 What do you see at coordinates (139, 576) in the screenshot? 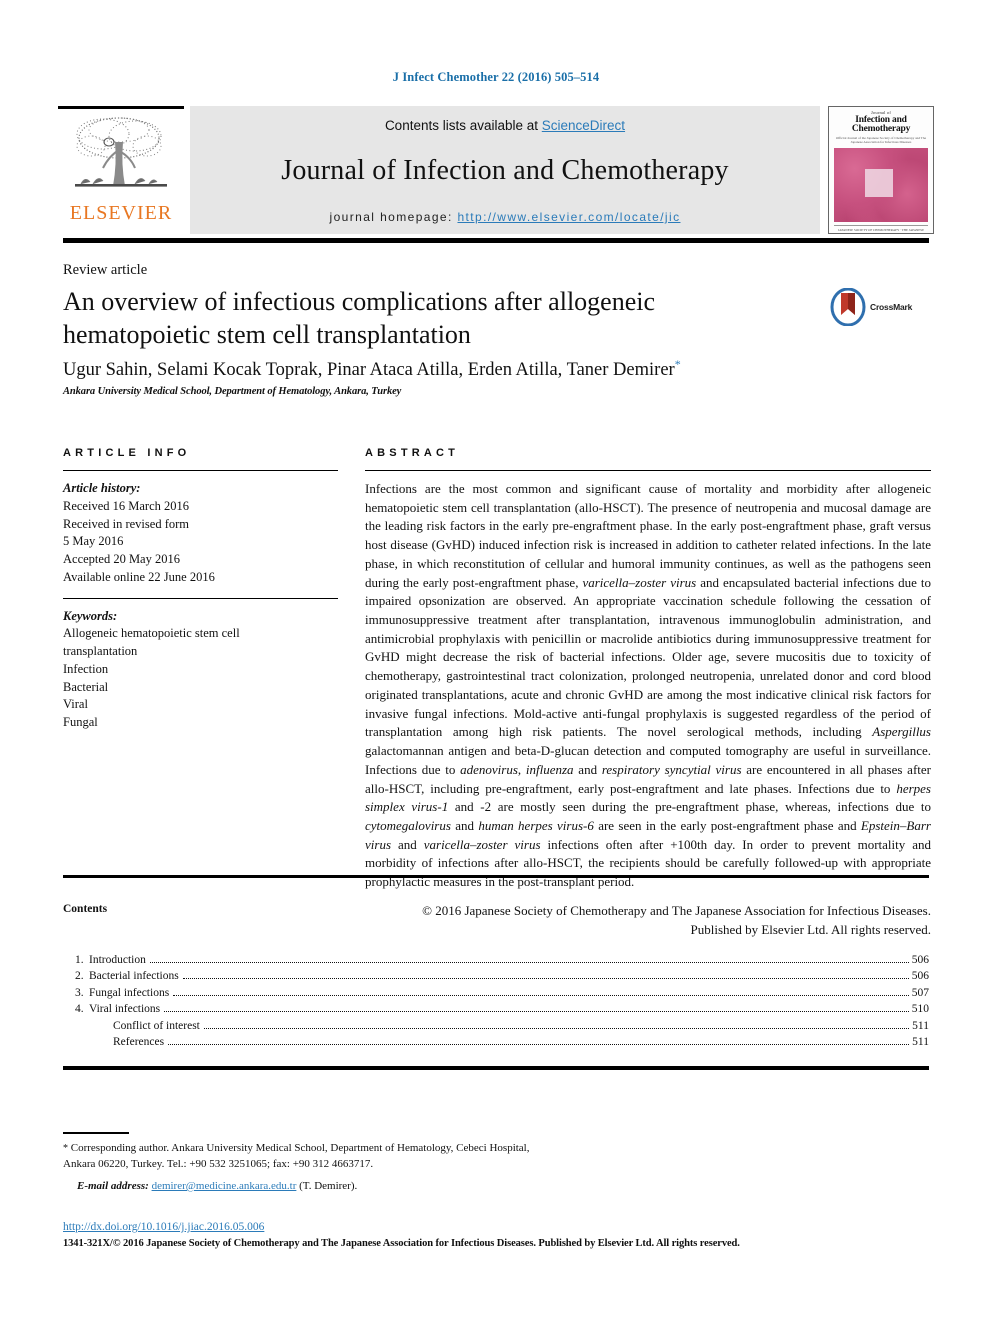
I see `history-item: Available online 22 June 2016` at bounding box center [139, 576].